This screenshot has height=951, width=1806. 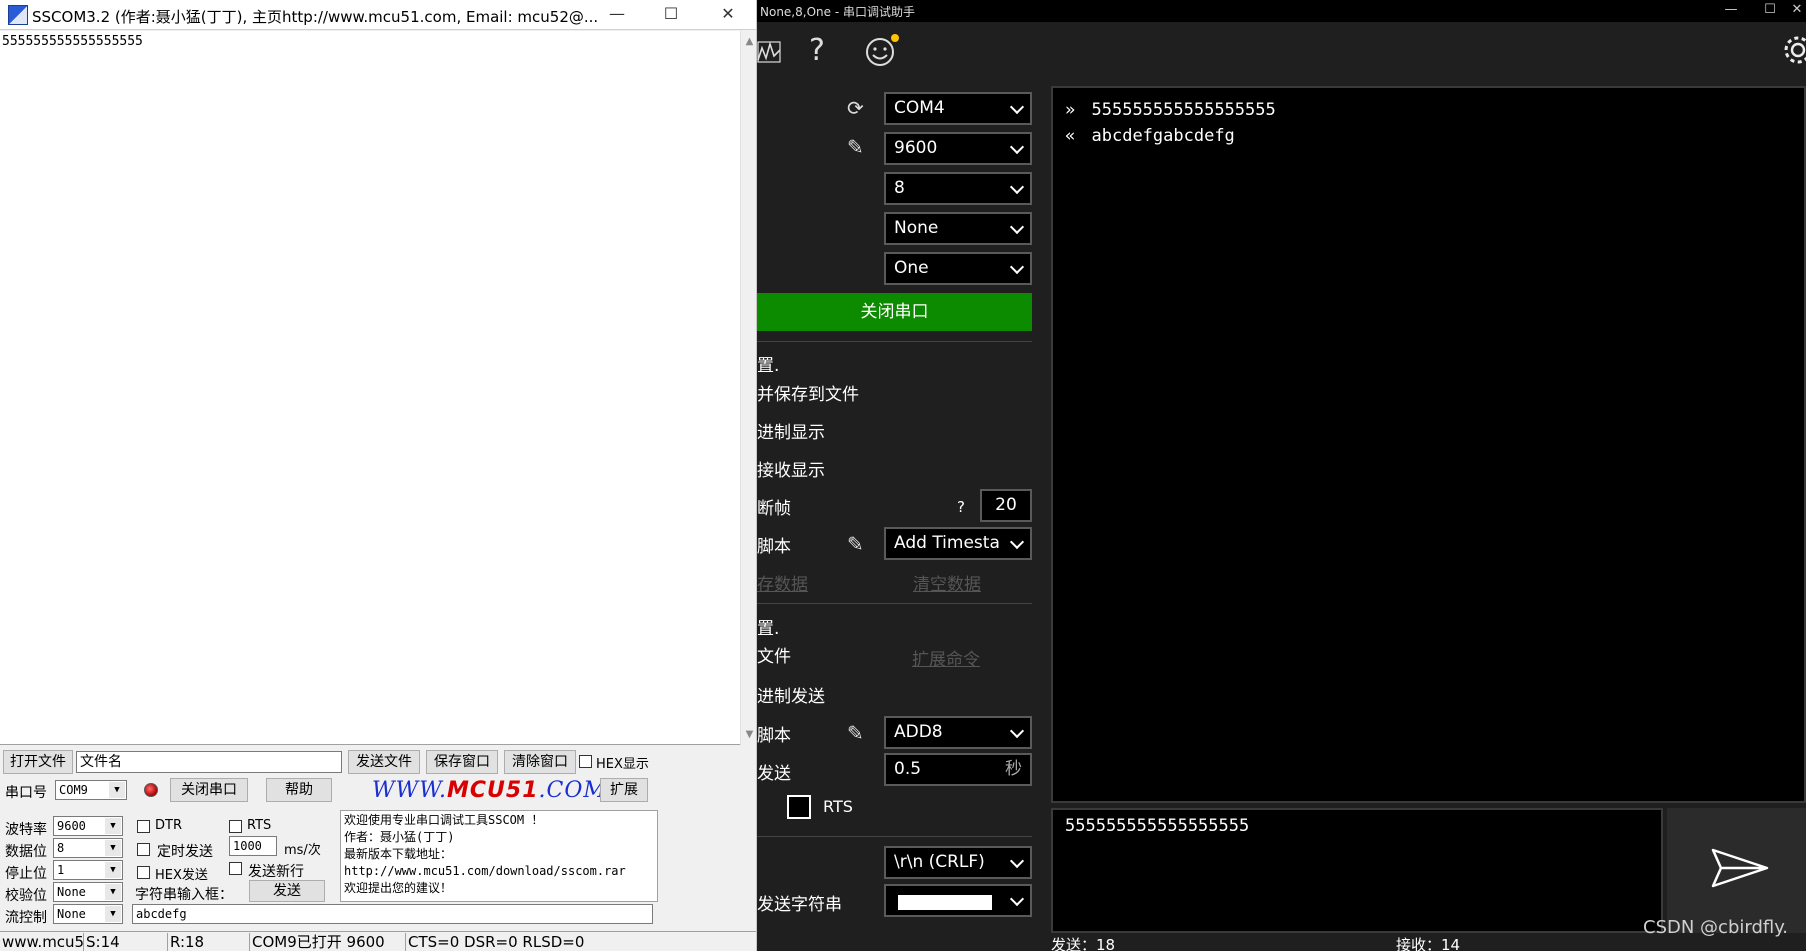 What do you see at coordinates (958, 732) in the screenshot?
I see `send-script-select: ADD8` at bounding box center [958, 732].